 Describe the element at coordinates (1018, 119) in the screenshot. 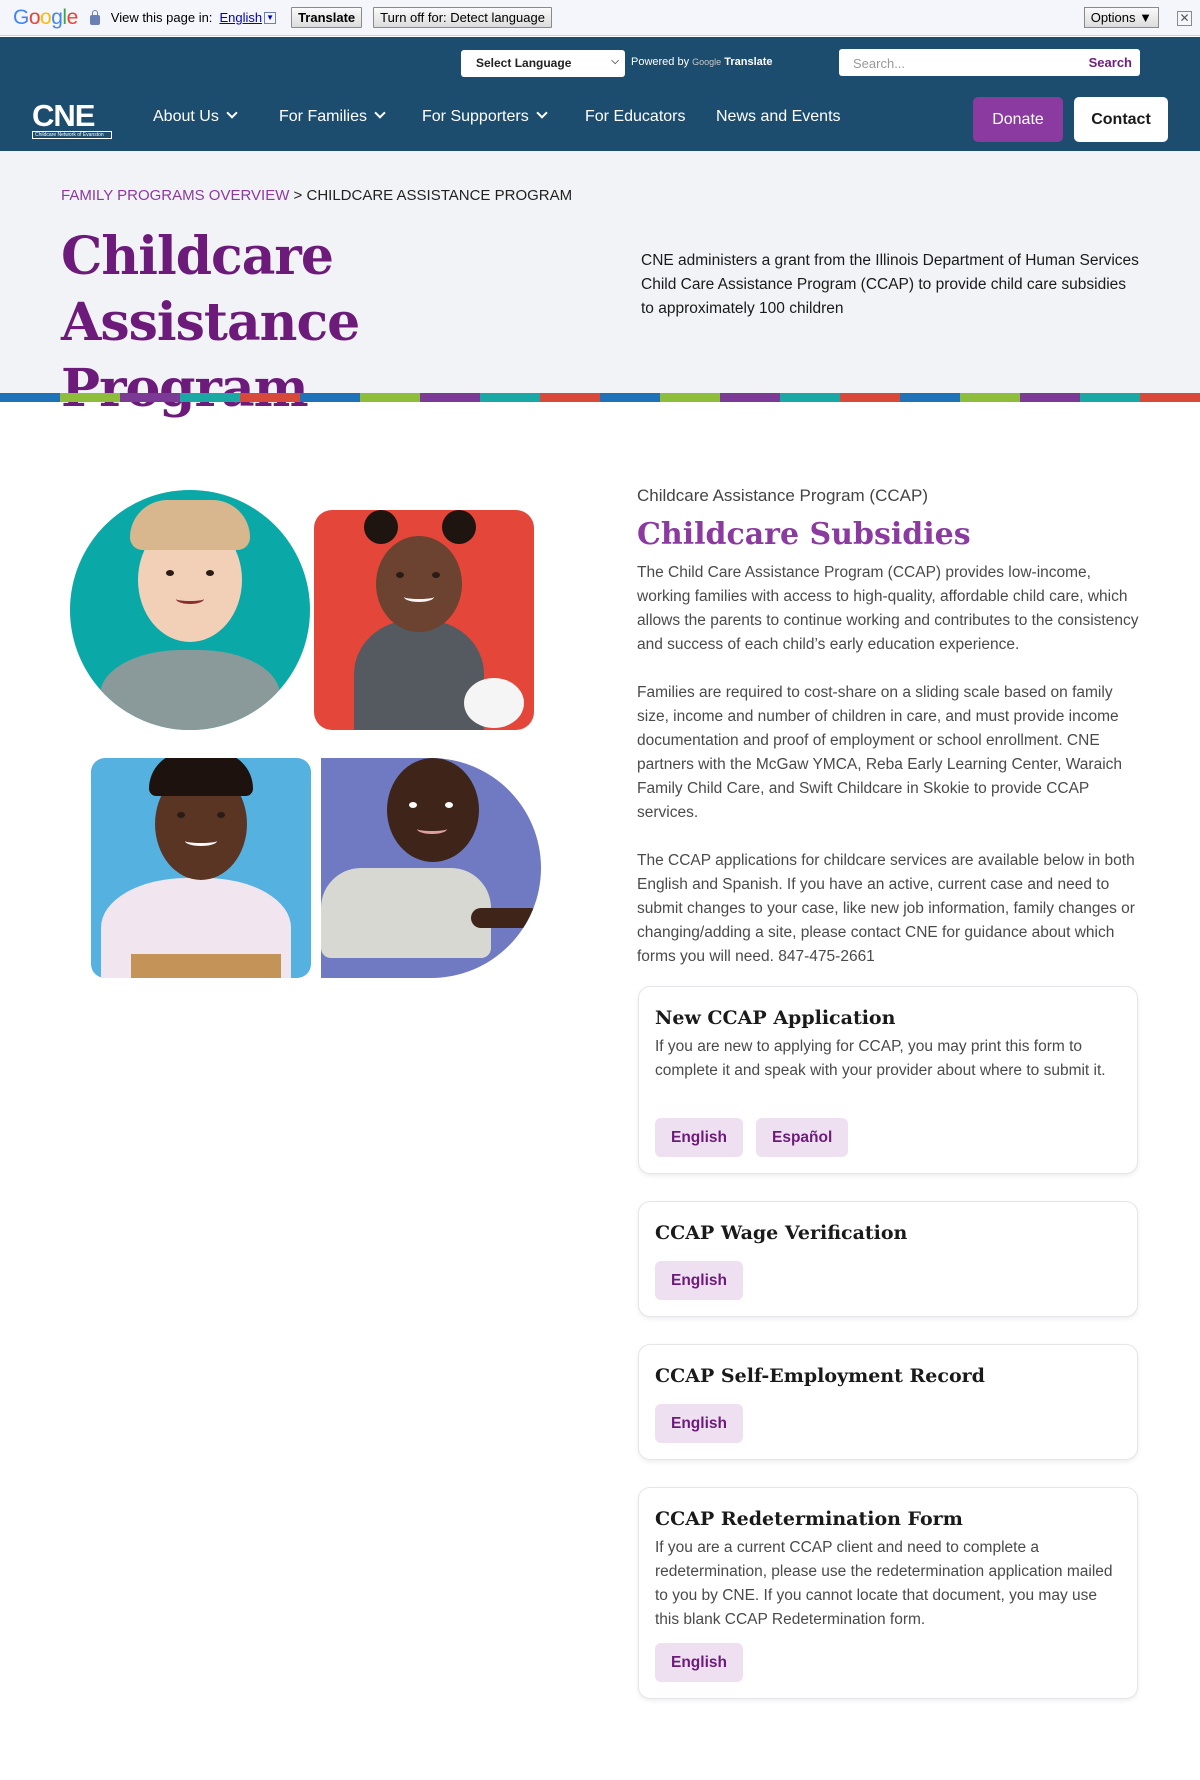

I see `donate-button: Donate` at that location.